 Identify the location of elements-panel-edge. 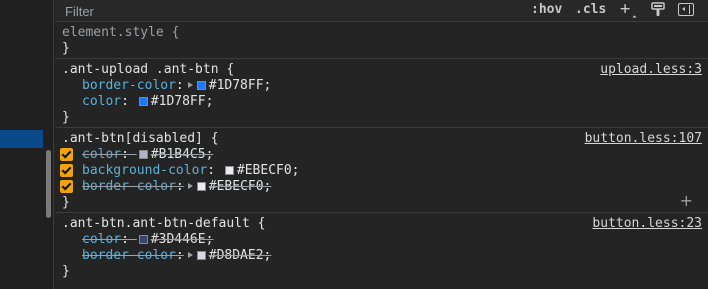
(22, 144).